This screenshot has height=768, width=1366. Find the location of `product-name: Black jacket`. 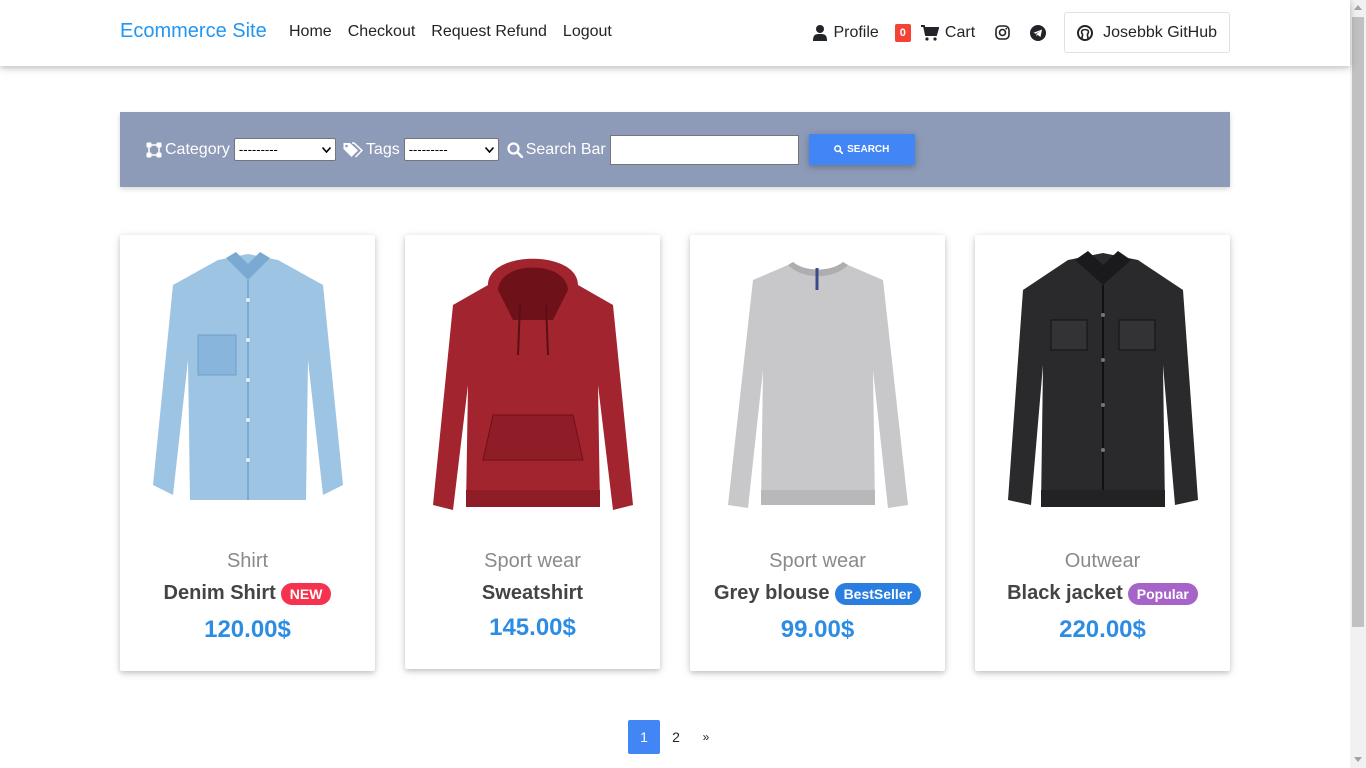

product-name: Black jacket is located at coordinates (1065, 593).